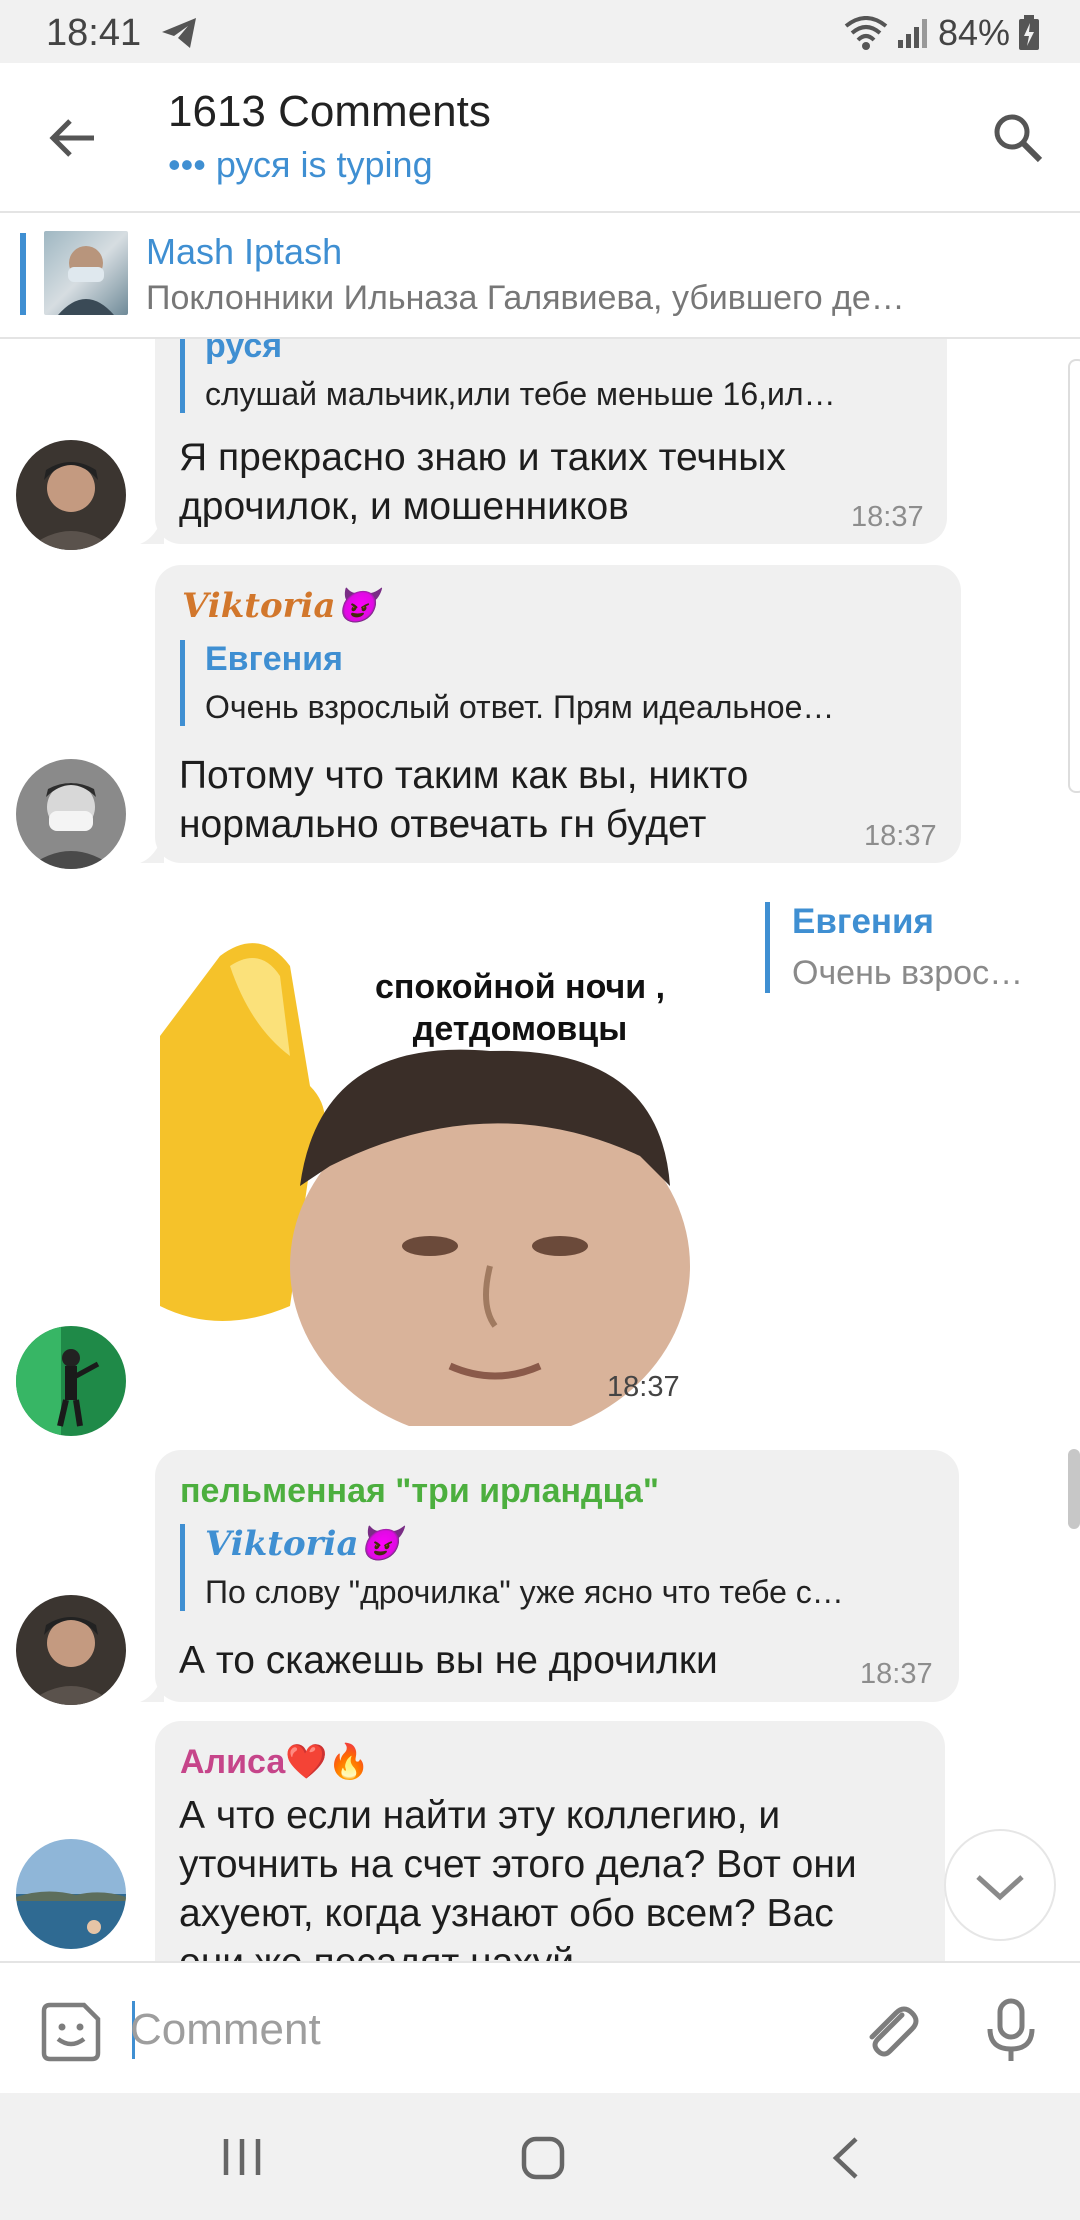 The image size is (1080, 2220). I want to click on sticker-icon, so click(71, 2032).